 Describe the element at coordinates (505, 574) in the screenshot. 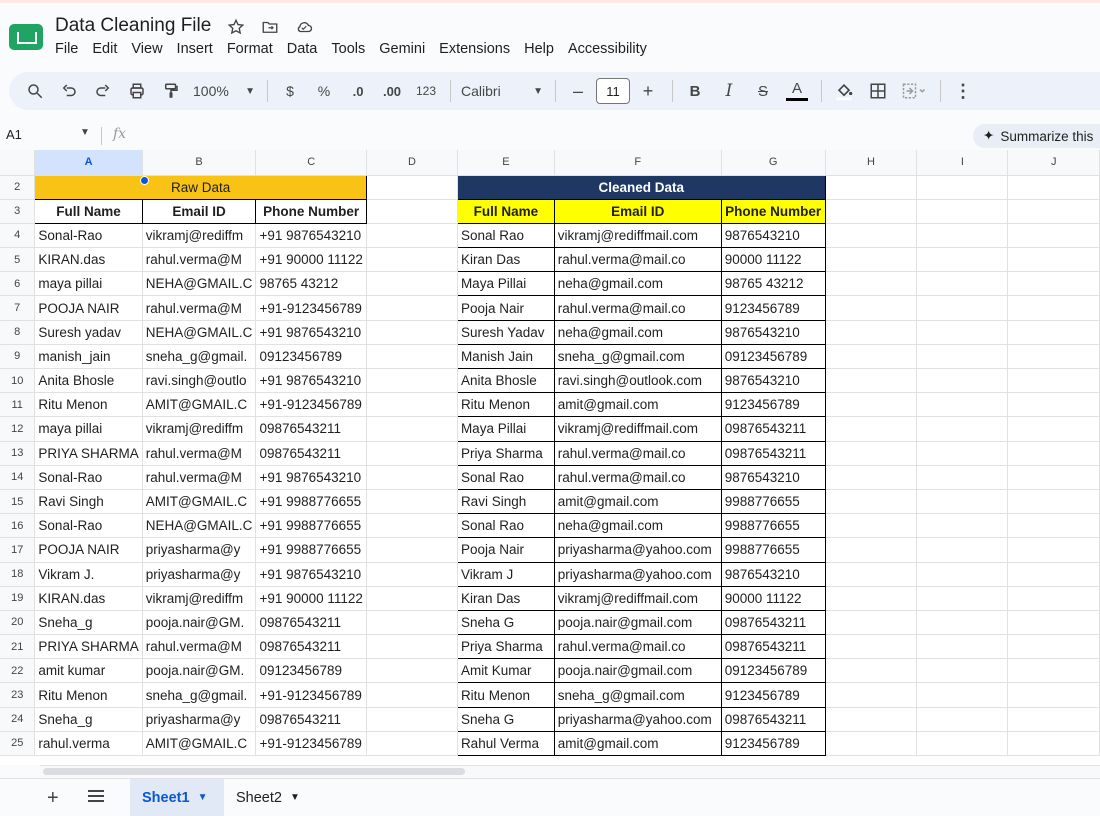

I see `clean-full-name-cell: Vikram J` at that location.